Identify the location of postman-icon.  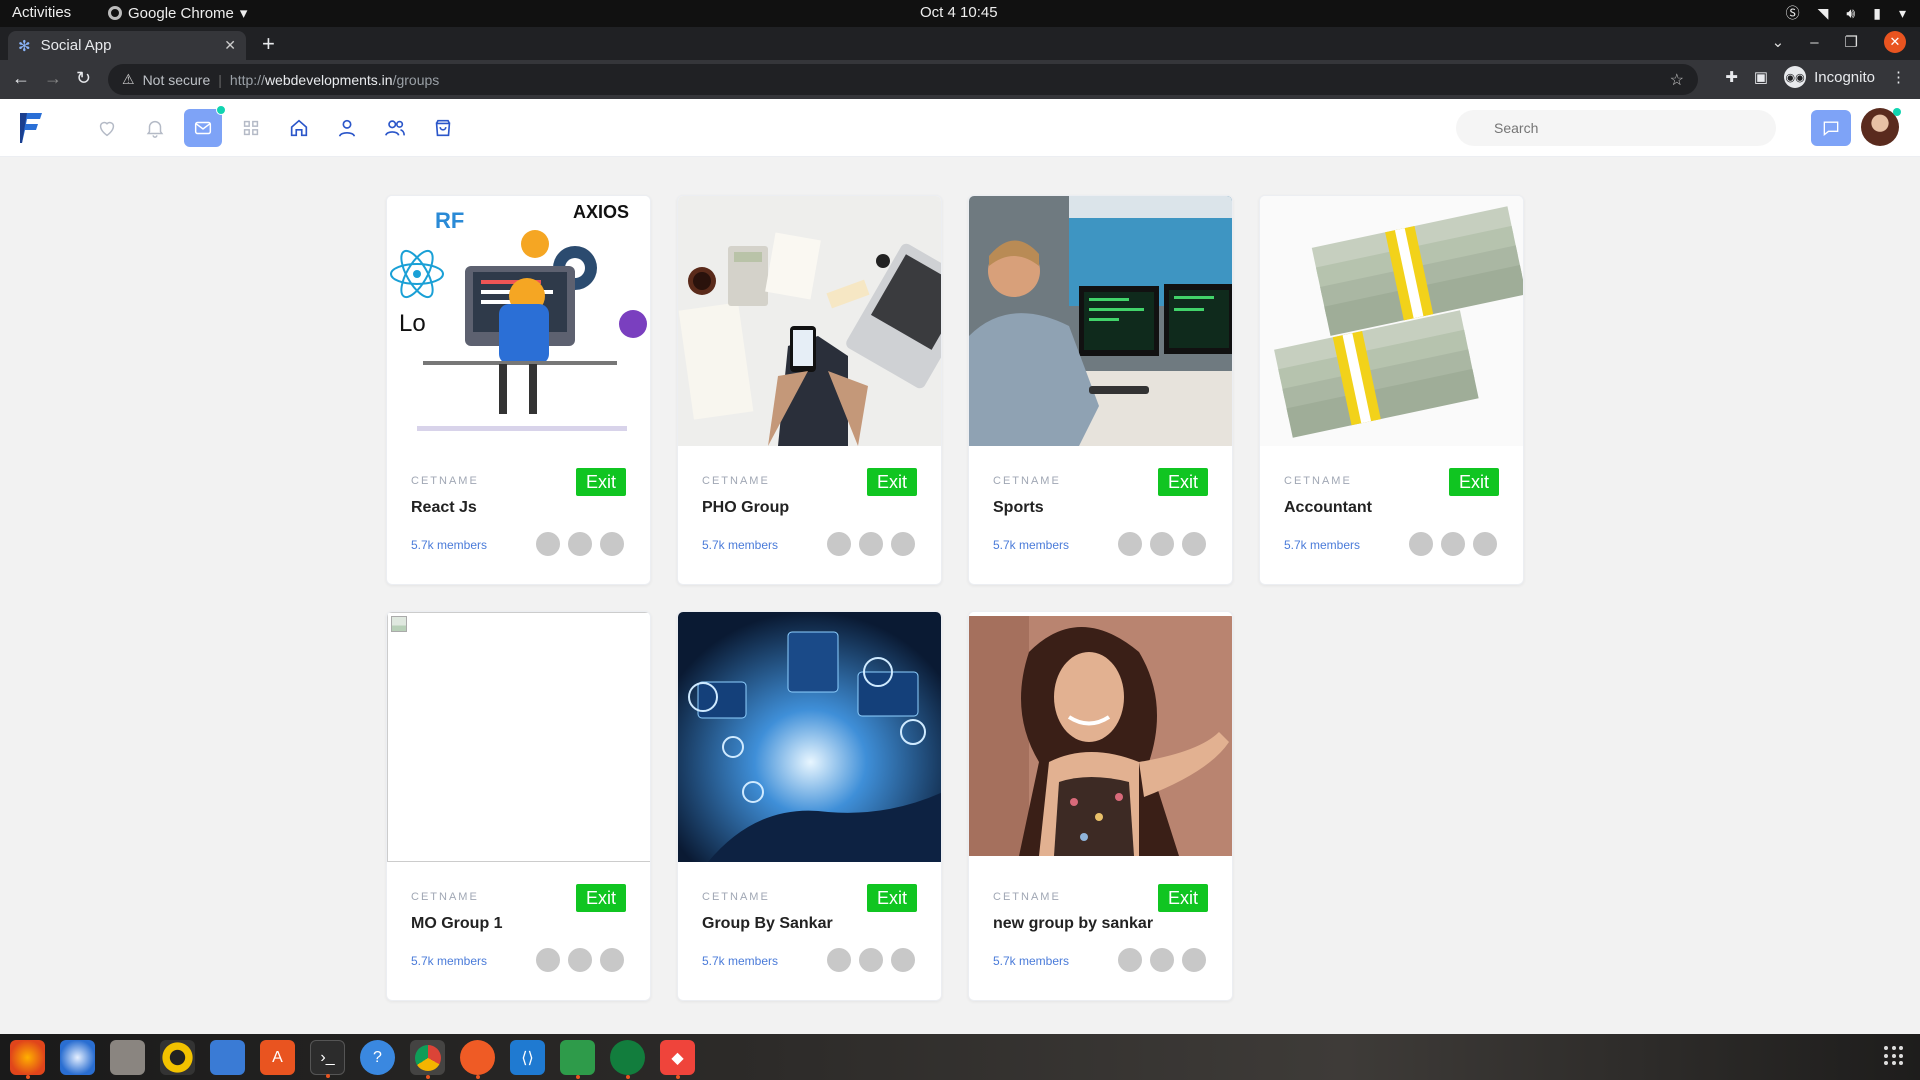
(477, 1059).